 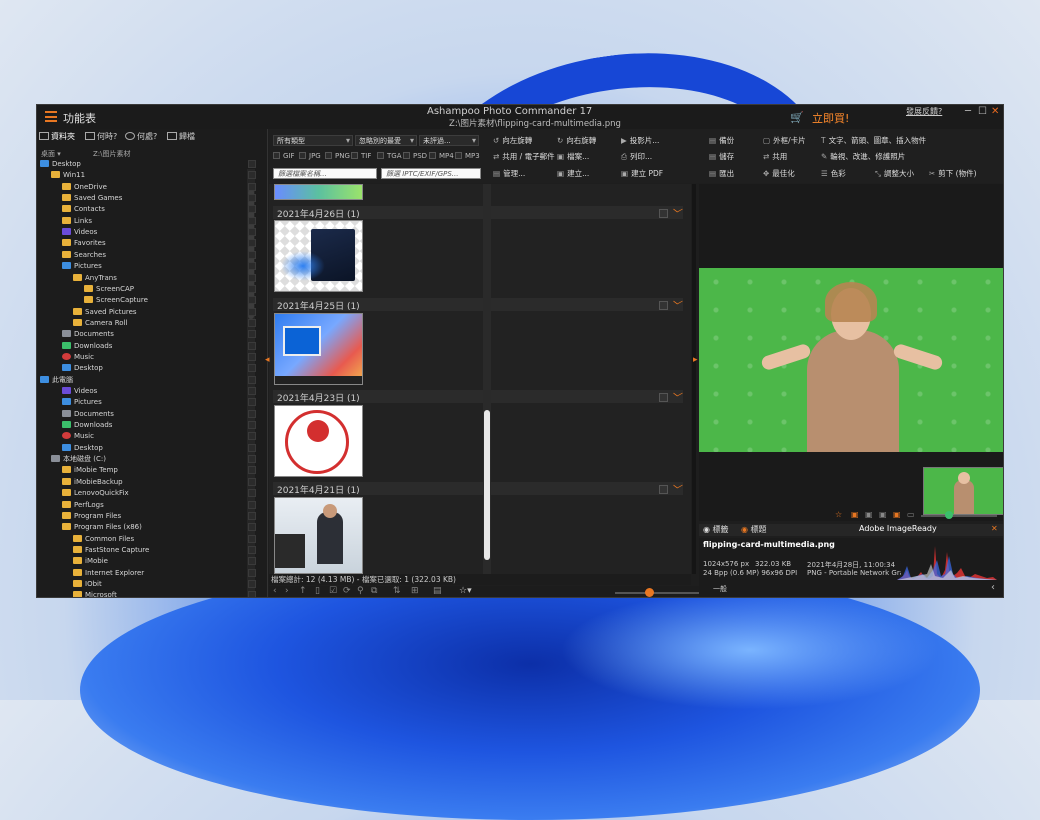 I want to click on panel-splitter, so click(x=694, y=379).